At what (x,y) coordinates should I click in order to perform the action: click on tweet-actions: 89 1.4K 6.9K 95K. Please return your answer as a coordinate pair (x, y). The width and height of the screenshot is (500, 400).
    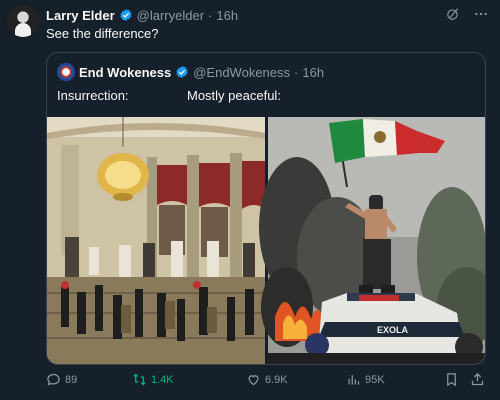
    Looking at the image, I should click on (266, 382).